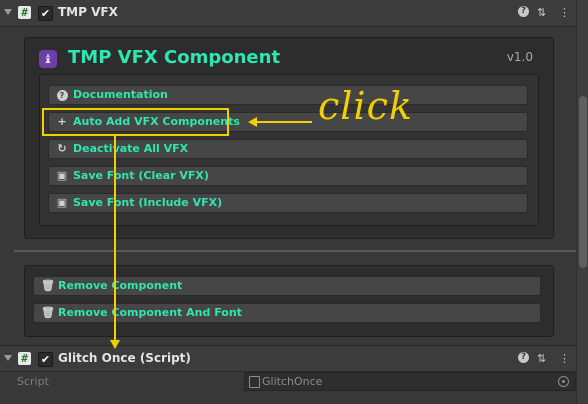 The height and width of the screenshot is (404, 588). I want to click on component-header-tmp-vfx: # ✔ TMP VFX ? ⇅ ⋮, so click(288, 13).